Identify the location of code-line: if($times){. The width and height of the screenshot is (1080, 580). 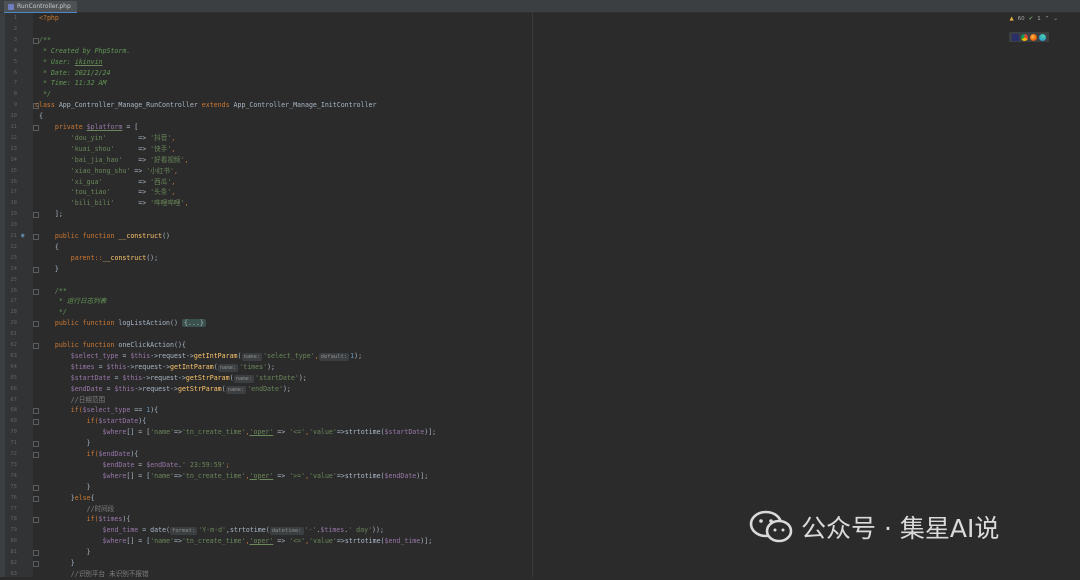
(85, 519).